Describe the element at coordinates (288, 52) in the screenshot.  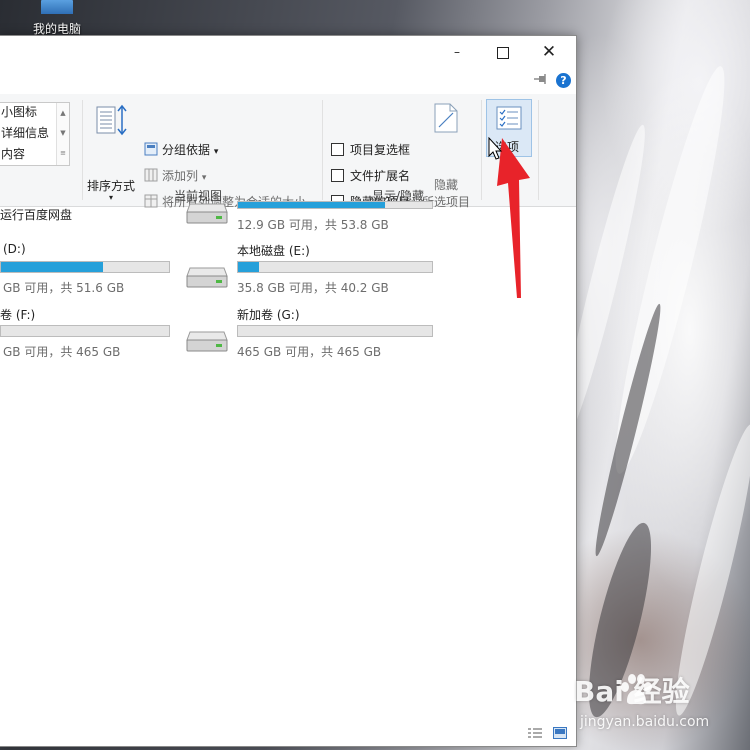
I see `title-bar: – ✕` at that location.